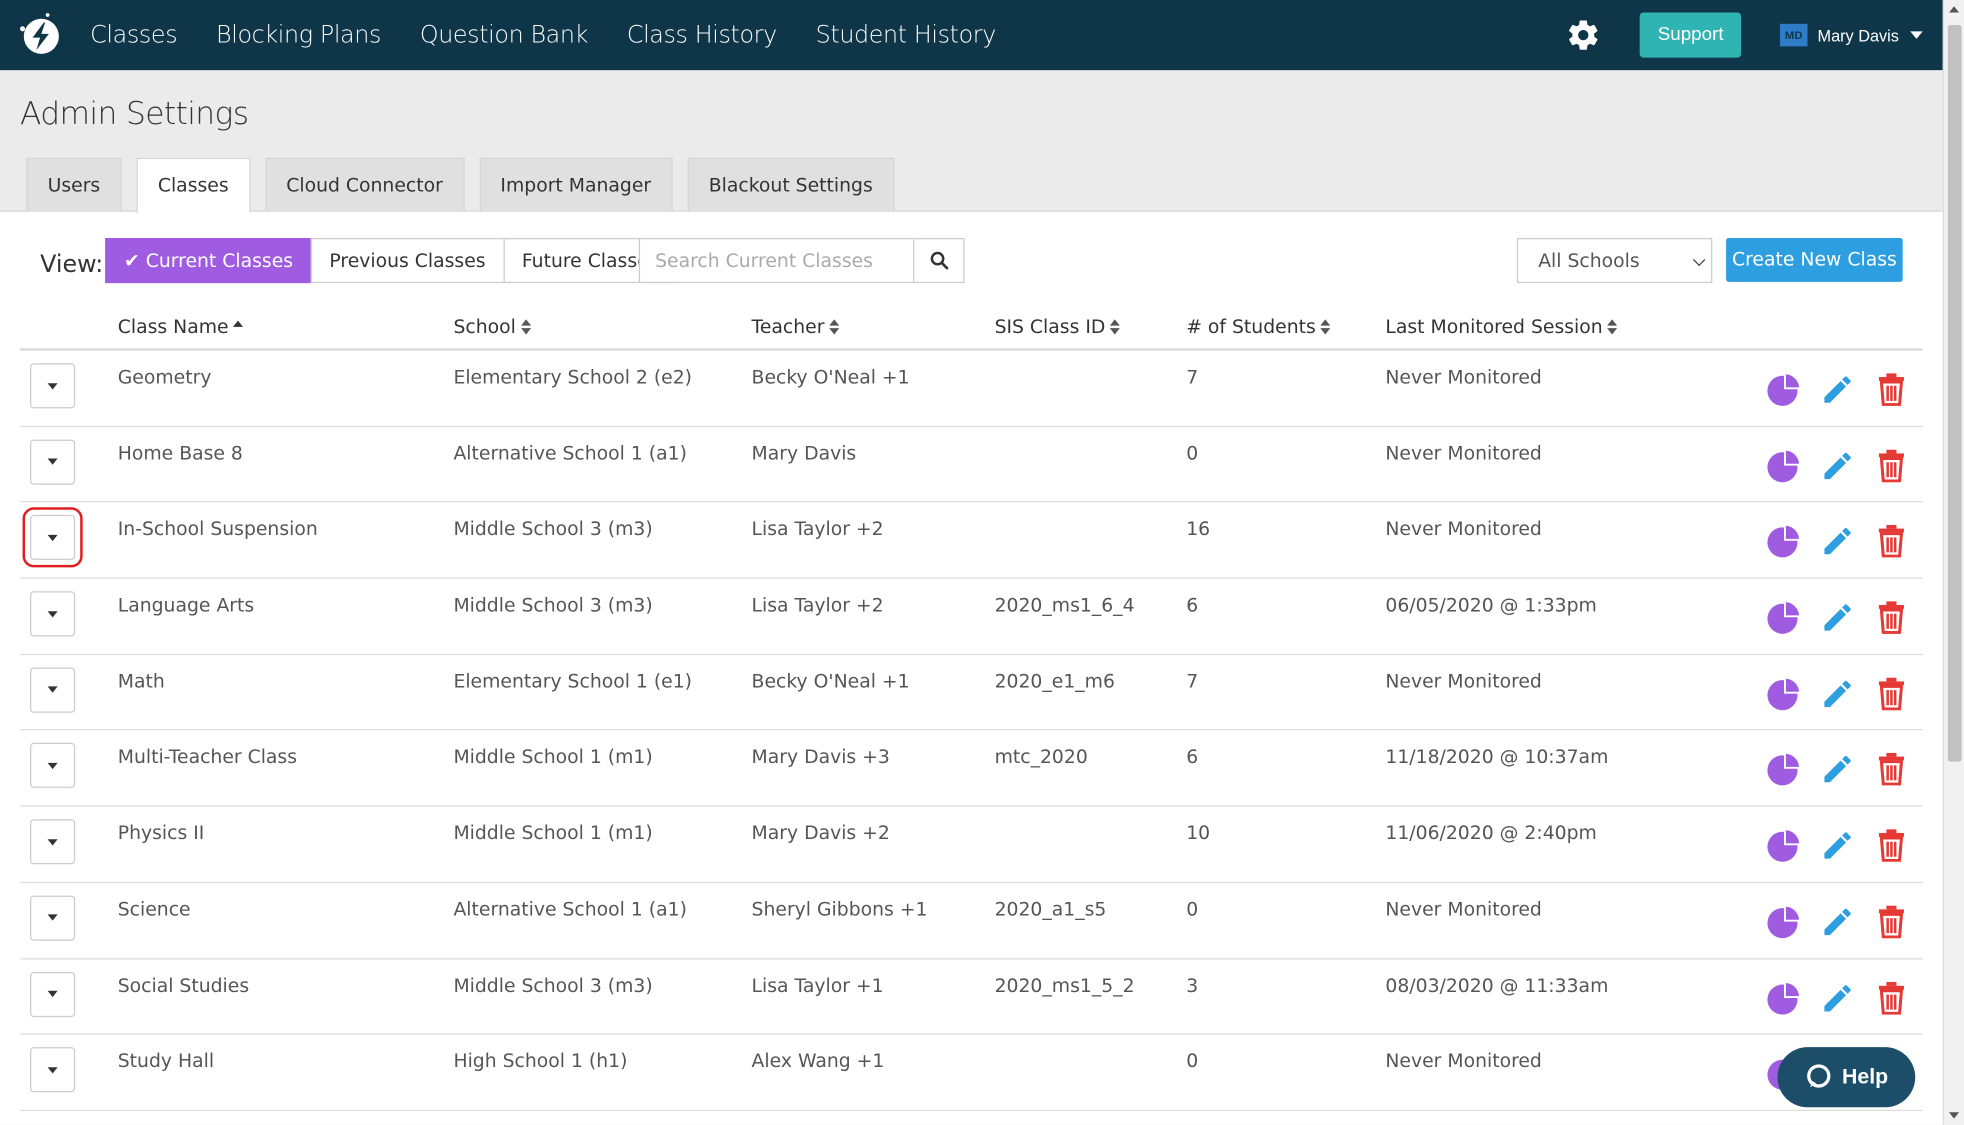 Image resolution: width=1964 pixels, height=1125 pixels. I want to click on column-class-name: Class Name, so click(181, 327).